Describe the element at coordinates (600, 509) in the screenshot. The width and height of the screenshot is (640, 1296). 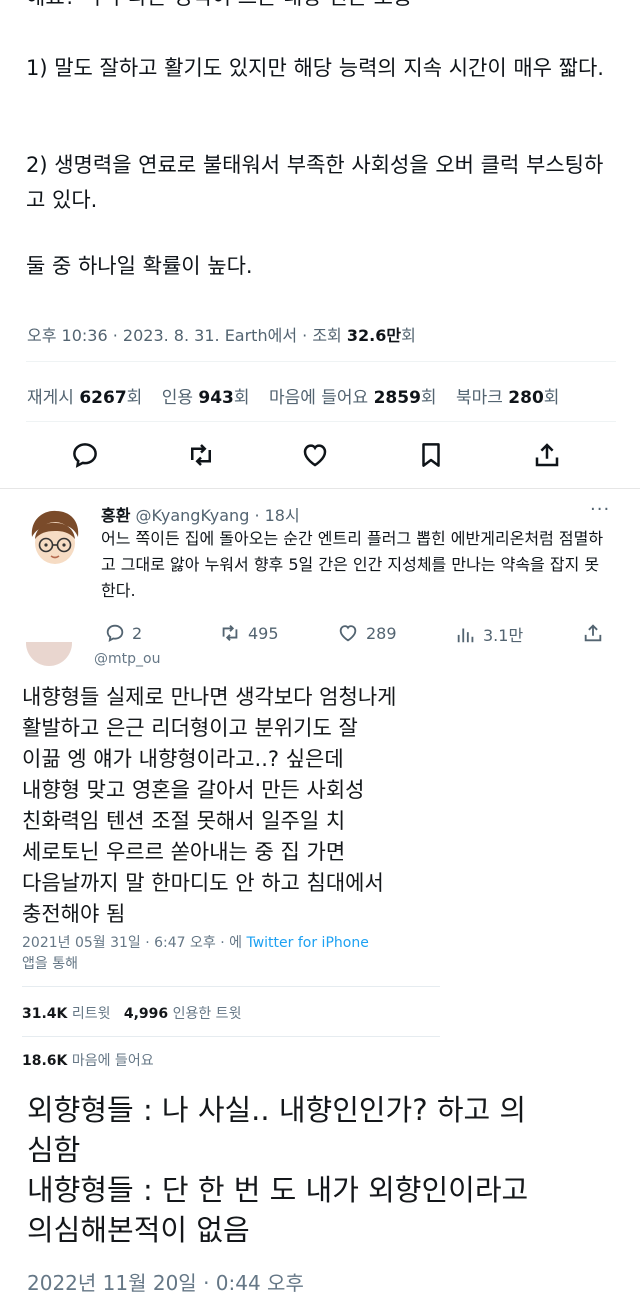
I see `more-icon: ···` at that location.